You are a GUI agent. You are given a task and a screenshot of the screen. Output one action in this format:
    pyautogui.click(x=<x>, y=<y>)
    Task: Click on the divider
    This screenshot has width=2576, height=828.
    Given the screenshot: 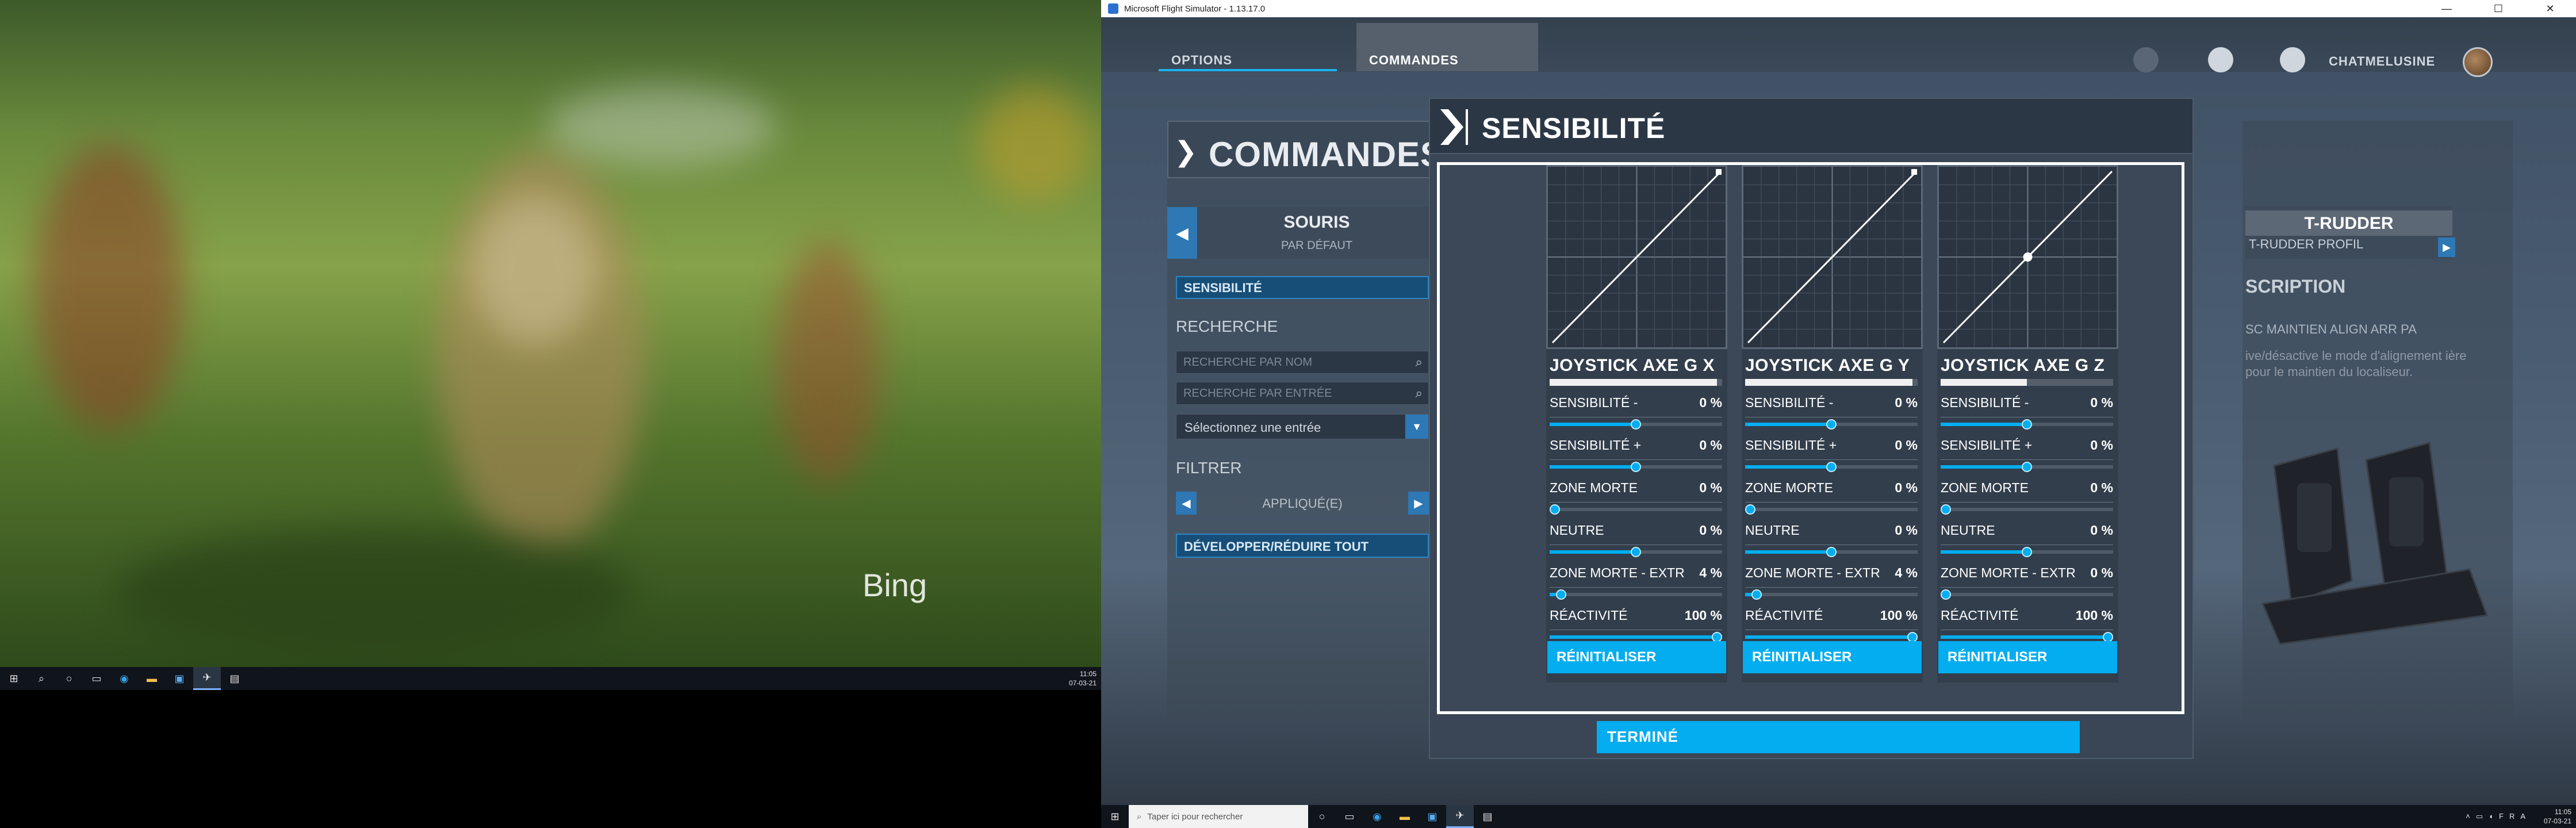 What is the action you would take?
    pyautogui.click(x=2027, y=587)
    